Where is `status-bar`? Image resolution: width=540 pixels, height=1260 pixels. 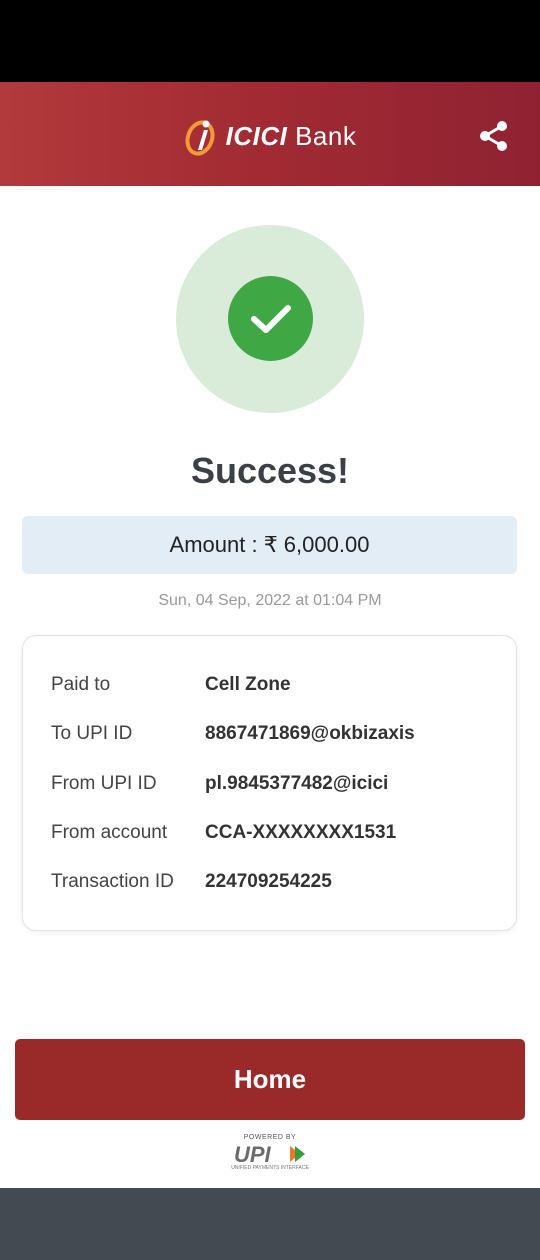
status-bar is located at coordinates (270, 41).